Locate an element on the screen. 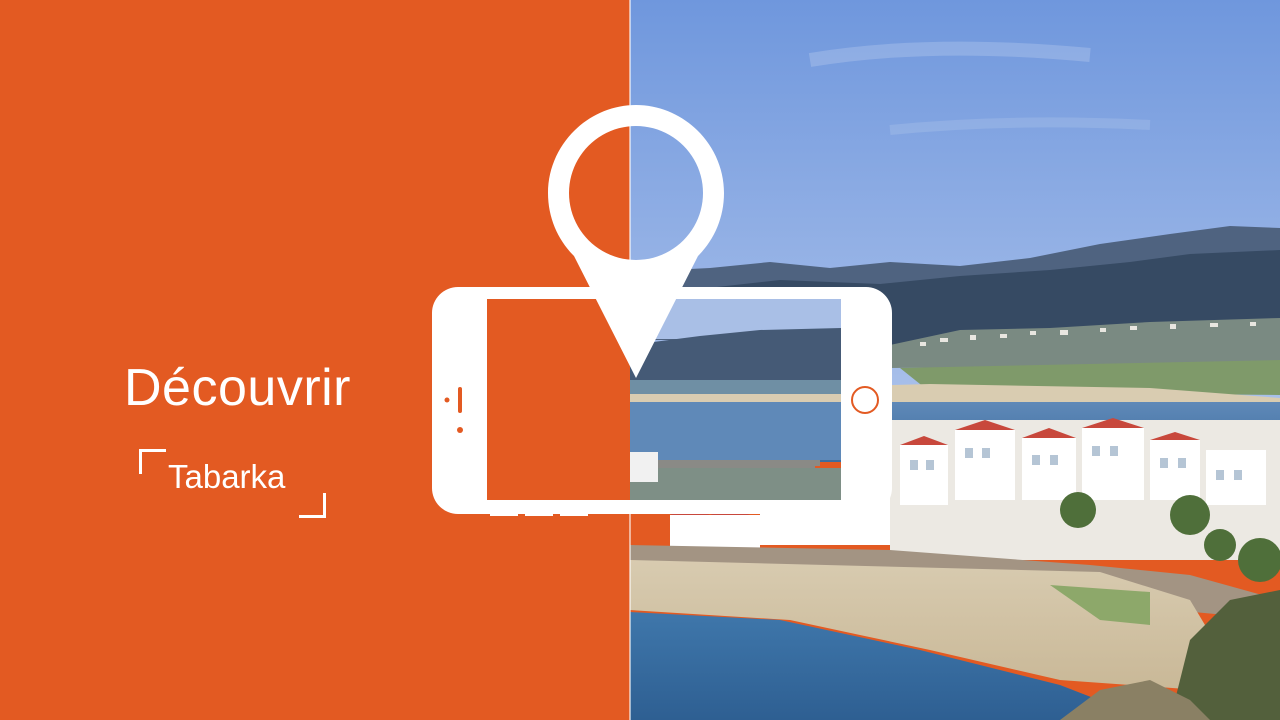 Image resolution: width=1280 pixels, height=720 pixels. headline: Découvrir is located at coordinates (237, 388).